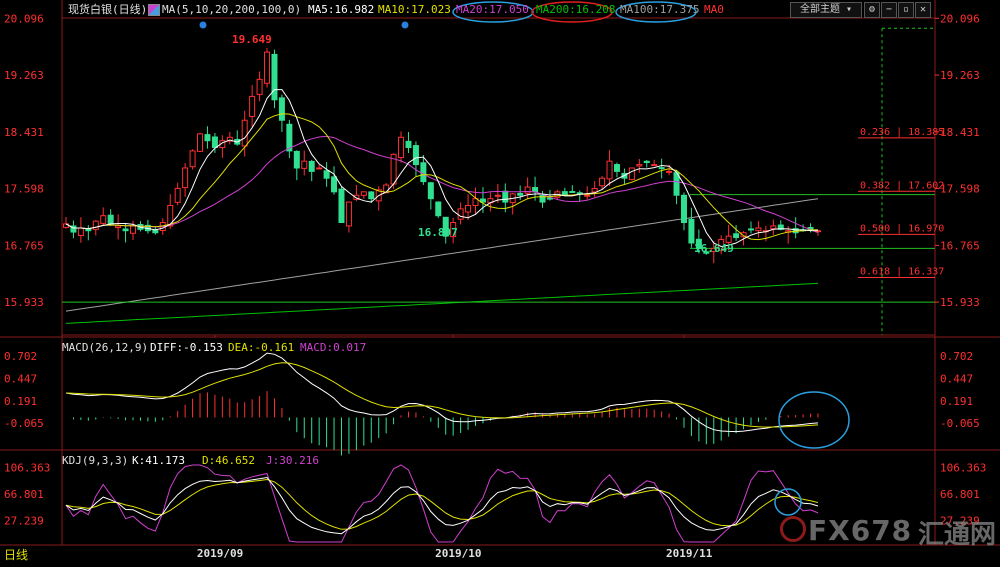 The width and height of the screenshot is (1000, 567). What do you see at coordinates (203, 25) in the screenshot?
I see `event-marker` at bounding box center [203, 25].